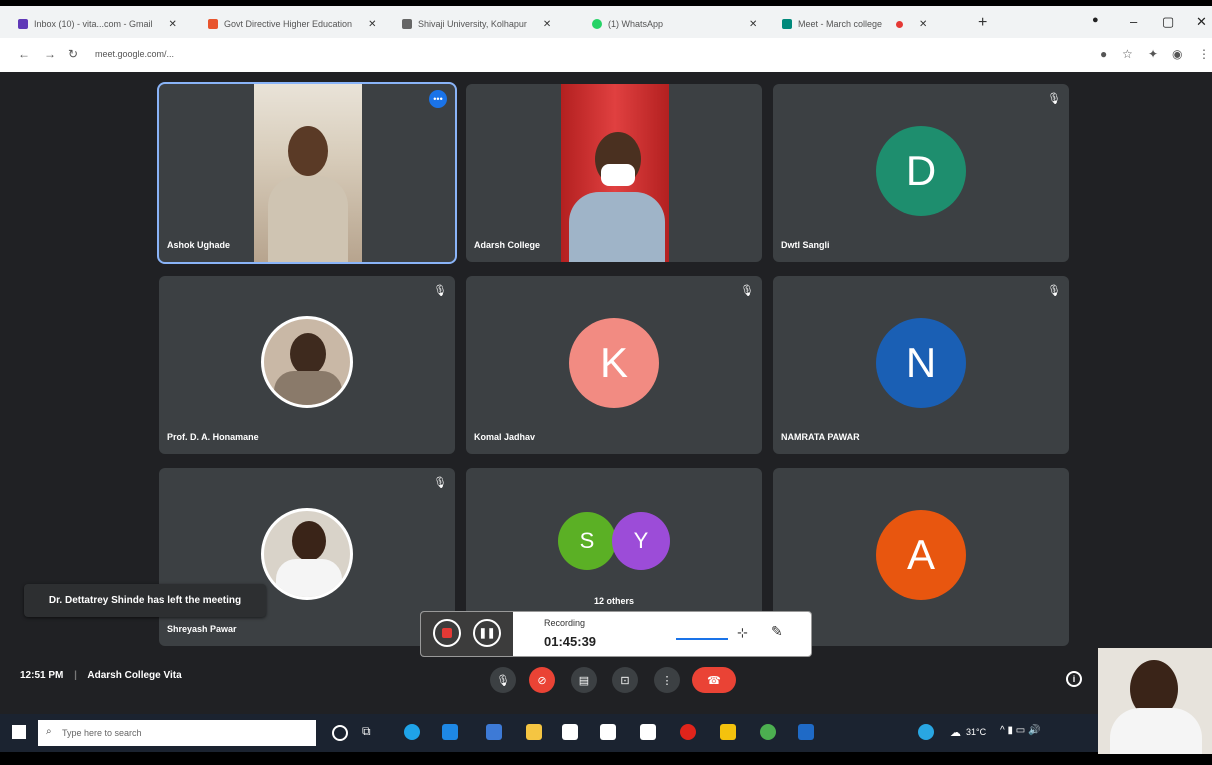 This screenshot has height=765, width=1212. I want to click on avatar: A, so click(921, 555).